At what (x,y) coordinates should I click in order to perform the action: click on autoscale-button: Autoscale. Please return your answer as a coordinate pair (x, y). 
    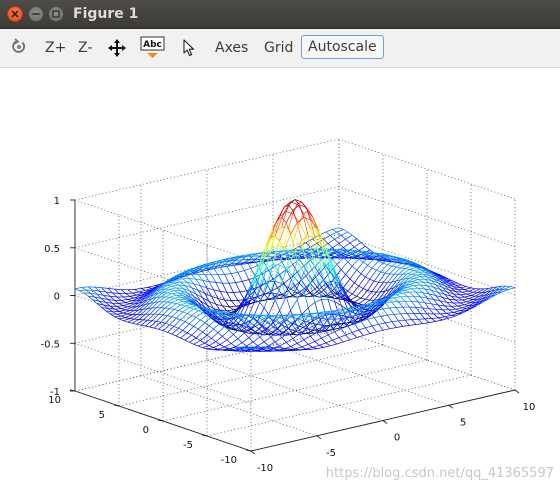
    Looking at the image, I should click on (342, 47).